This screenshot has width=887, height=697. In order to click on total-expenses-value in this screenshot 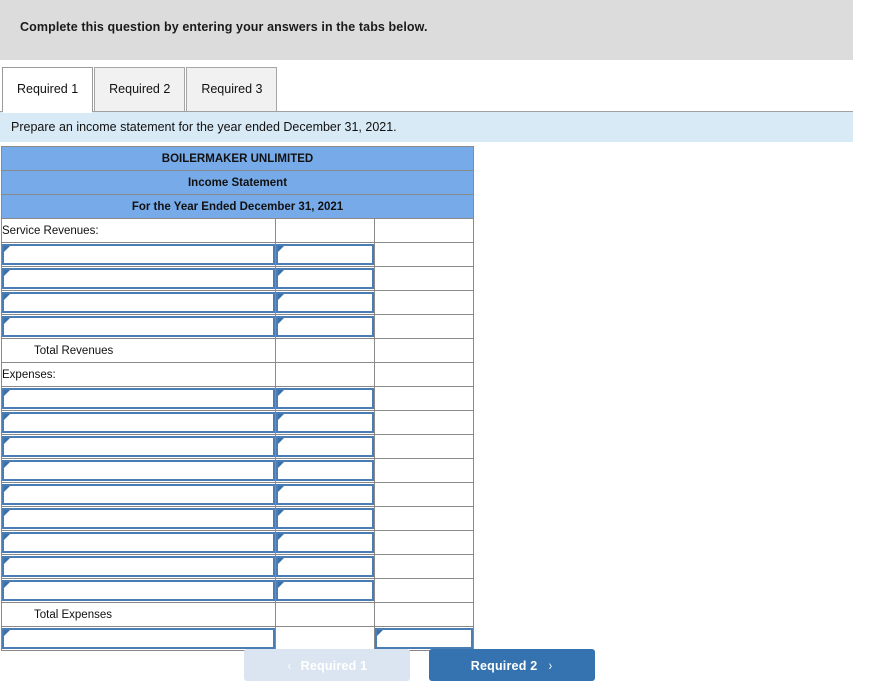, I will do `click(325, 614)`.